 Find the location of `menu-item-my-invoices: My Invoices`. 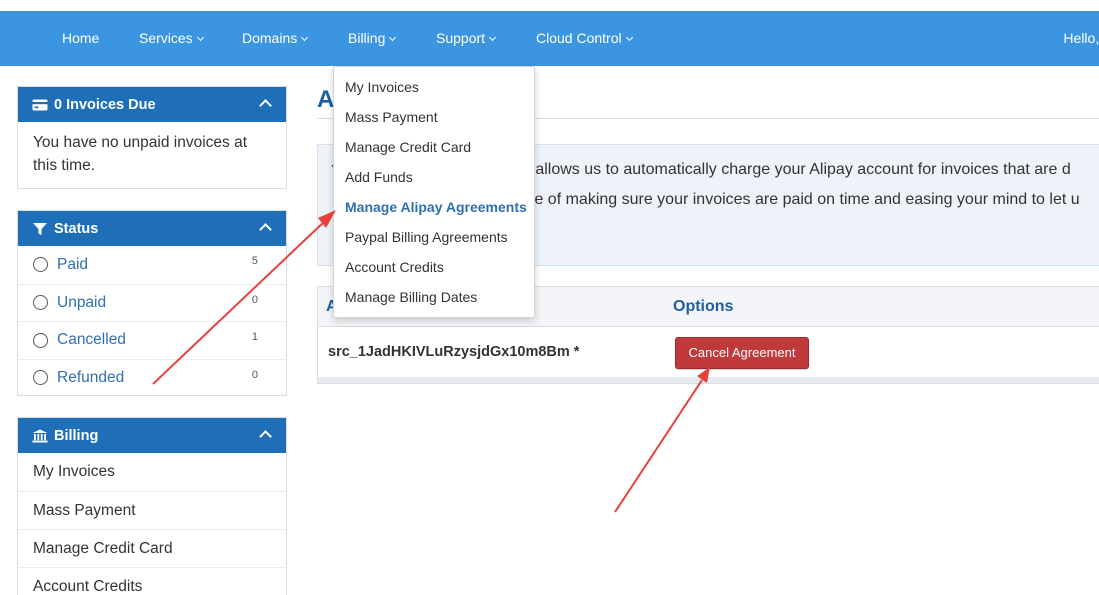

menu-item-my-invoices: My Invoices is located at coordinates (434, 87).